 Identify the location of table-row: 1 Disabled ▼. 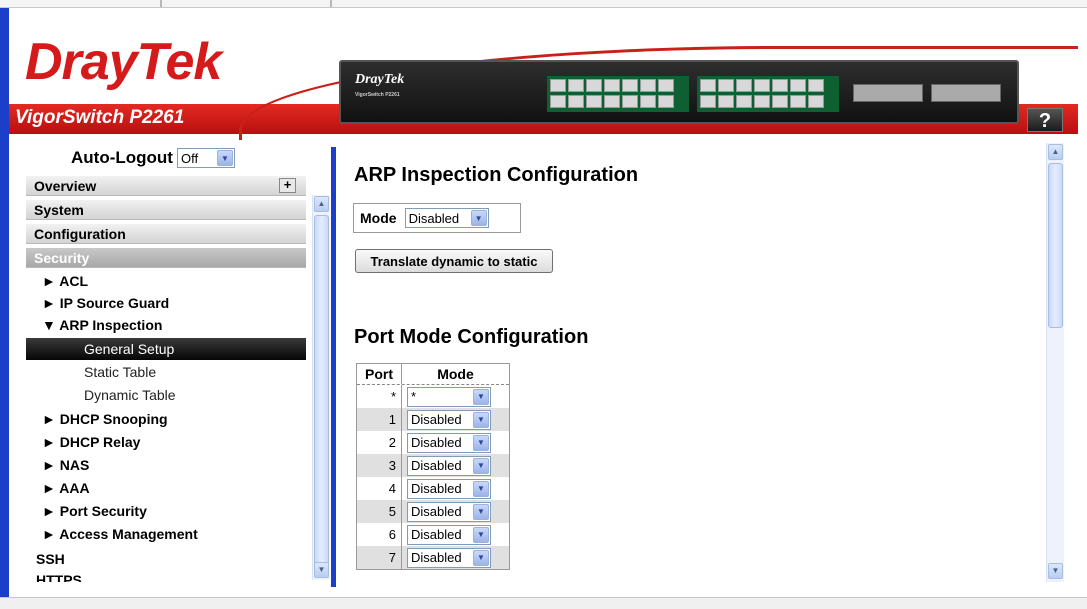
(433, 419).